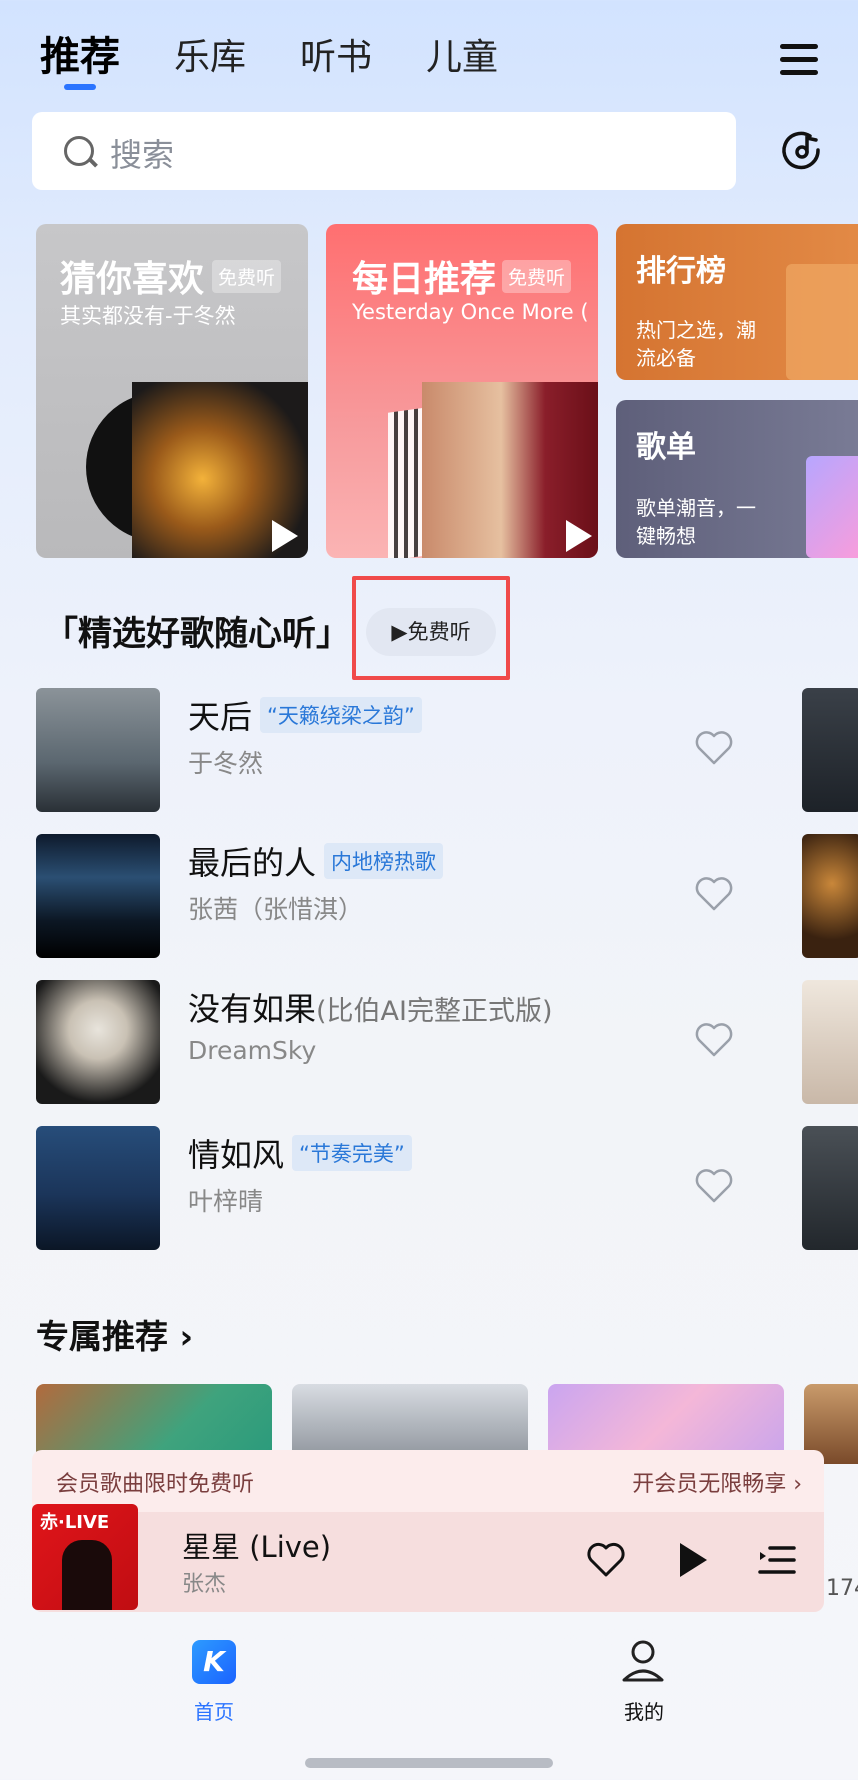 The image size is (858, 1780). I want to click on playlist-card: 歌单 歌单潮音，一 键畅想, so click(737, 479).